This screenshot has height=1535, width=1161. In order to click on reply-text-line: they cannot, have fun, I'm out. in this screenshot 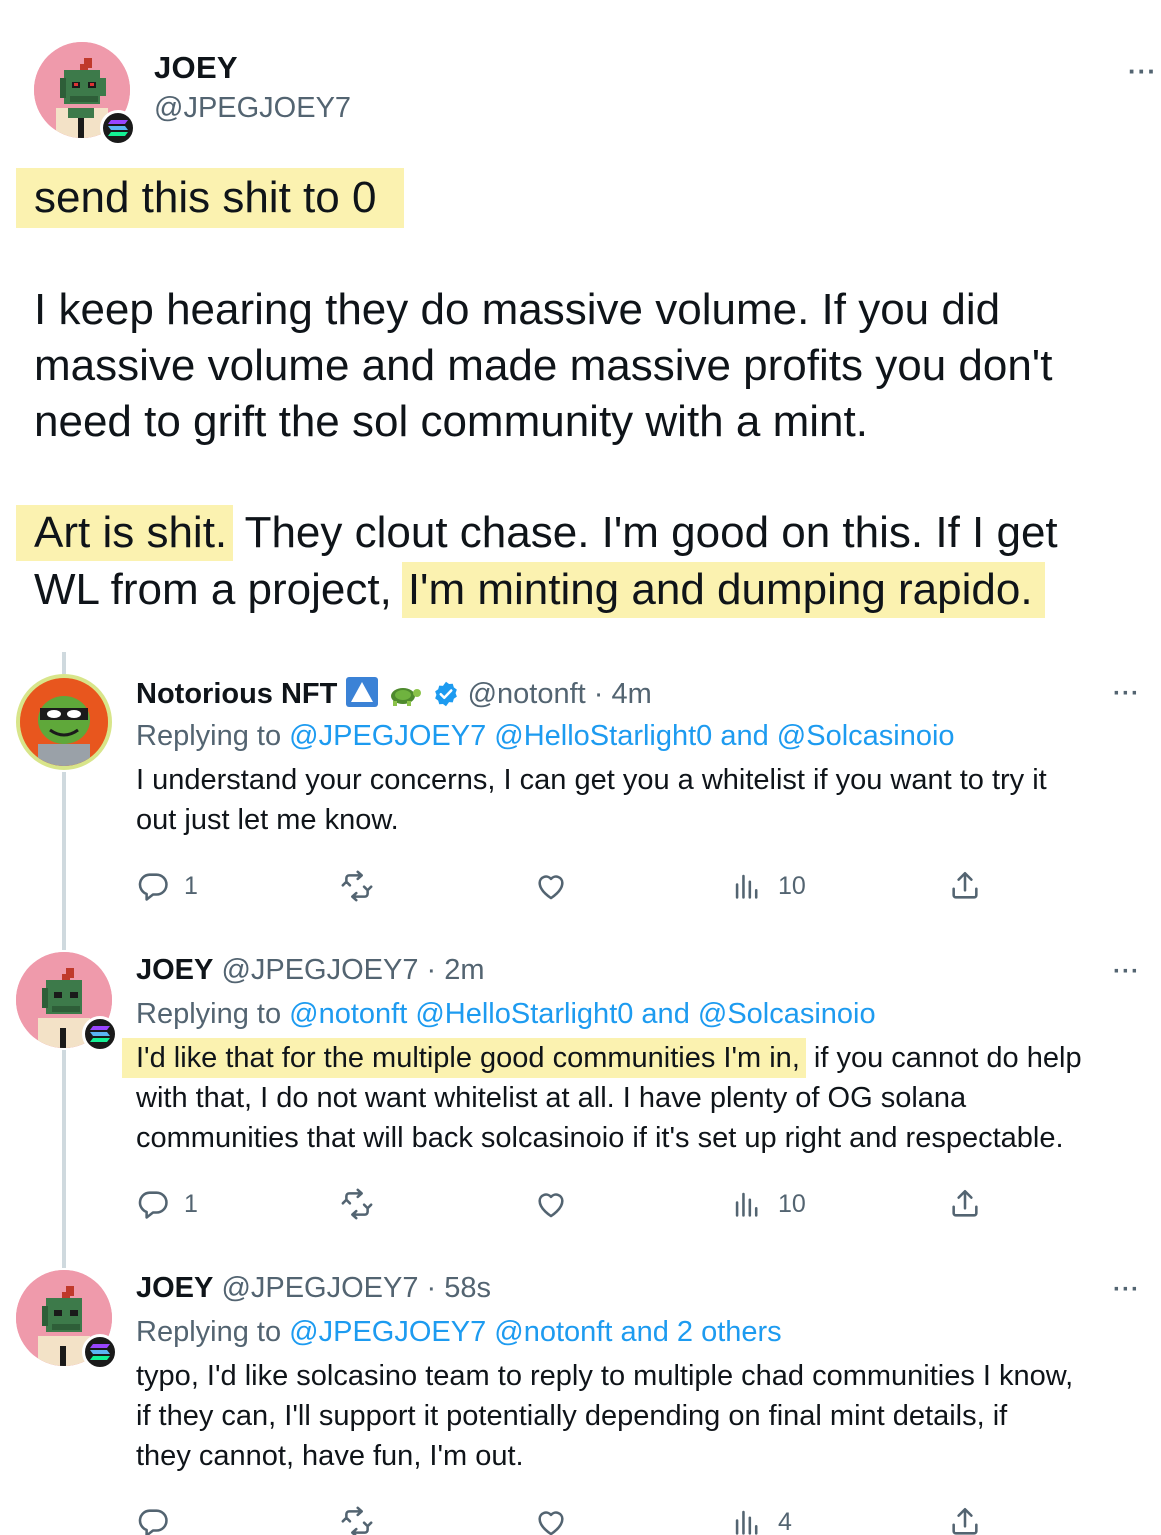, I will do `click(330, 1456)`.